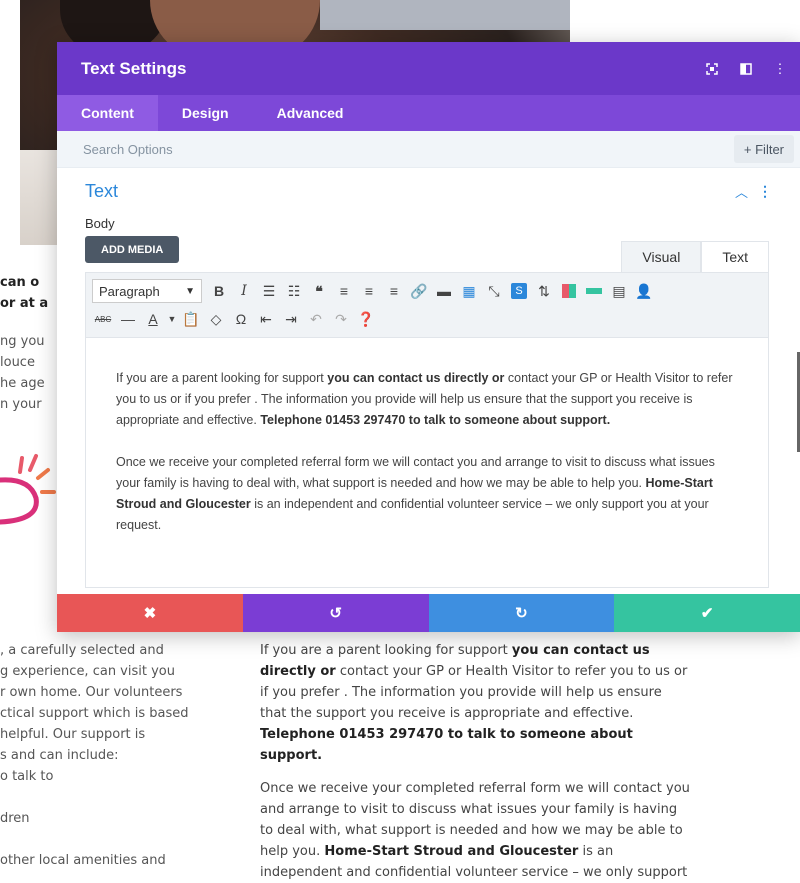  I want to click on bg-line: r own home. Our volunteers, so click(91, 692).